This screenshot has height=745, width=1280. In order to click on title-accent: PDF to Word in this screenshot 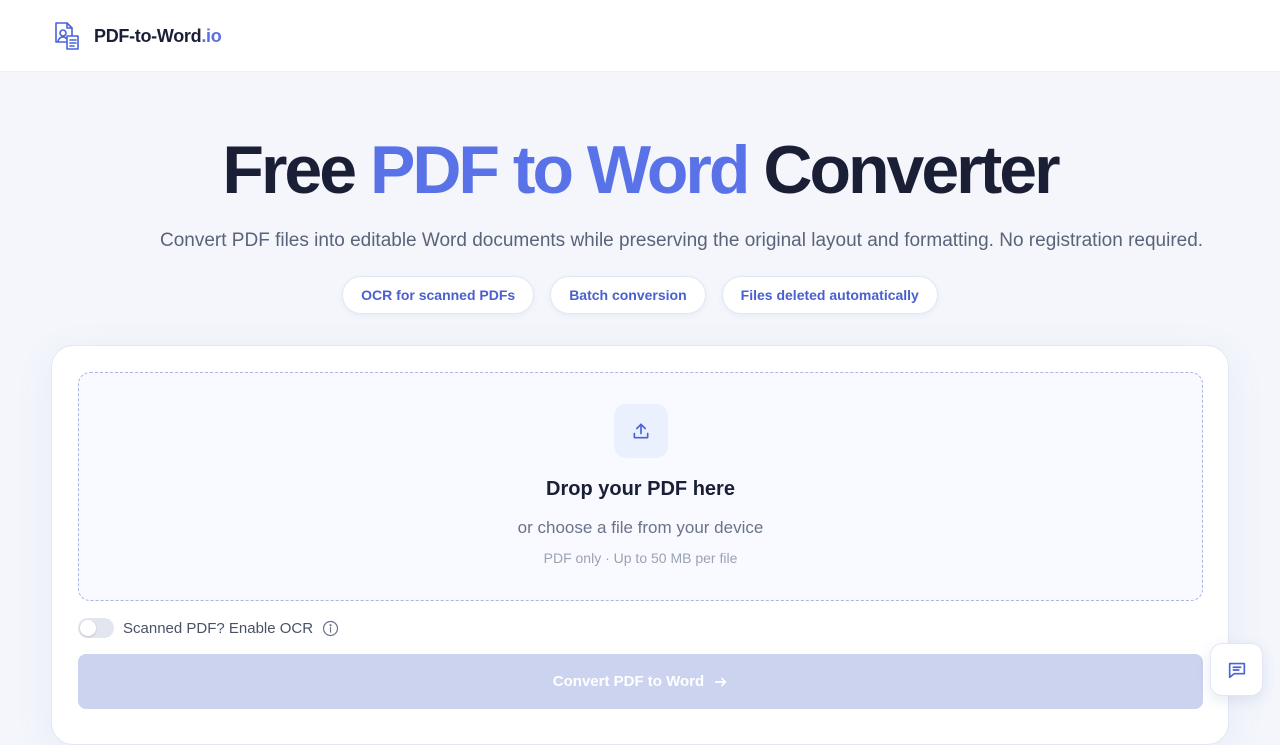, I will do `click(559, 170)`.